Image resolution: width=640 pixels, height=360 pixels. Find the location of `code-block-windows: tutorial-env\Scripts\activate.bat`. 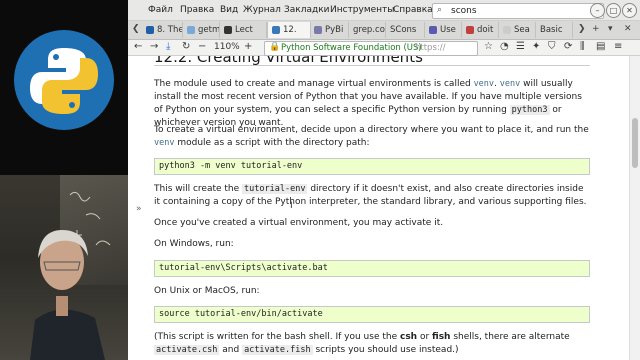

code-block-windows: tutorial-env\Scripts\activate.bat is located at coordinates (372, 268).